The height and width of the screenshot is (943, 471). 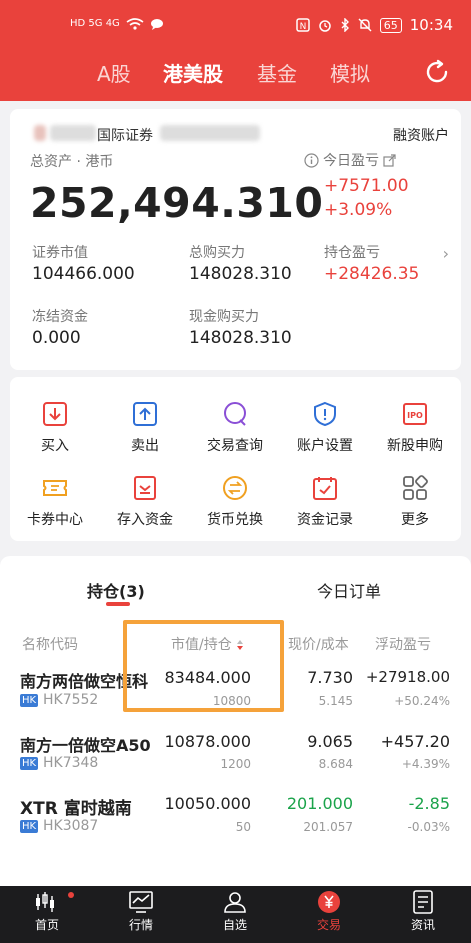 I want to click on nav-home: 首页, so click(x=47, y=911).